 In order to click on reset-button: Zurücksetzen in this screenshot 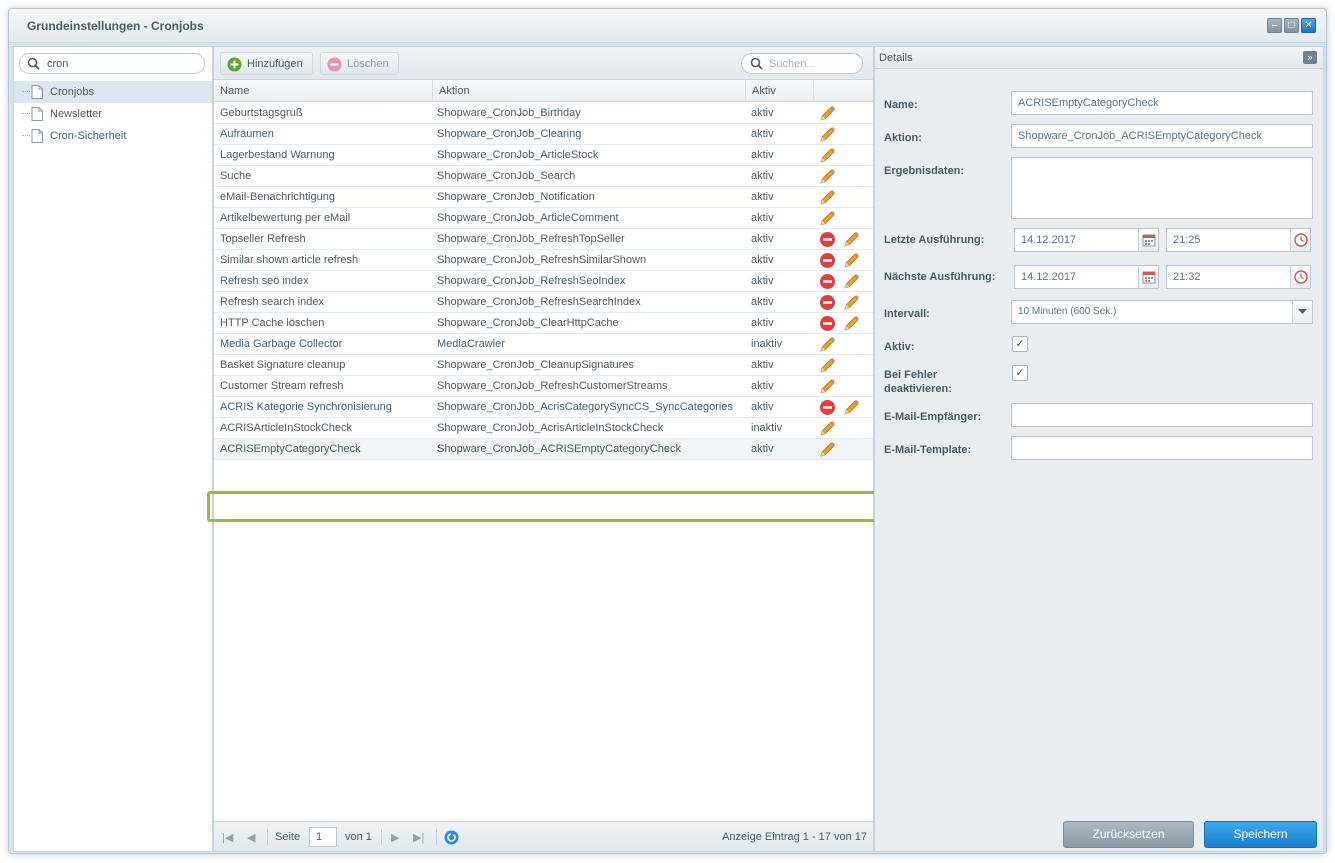, I will do `click(1128, 834)`.